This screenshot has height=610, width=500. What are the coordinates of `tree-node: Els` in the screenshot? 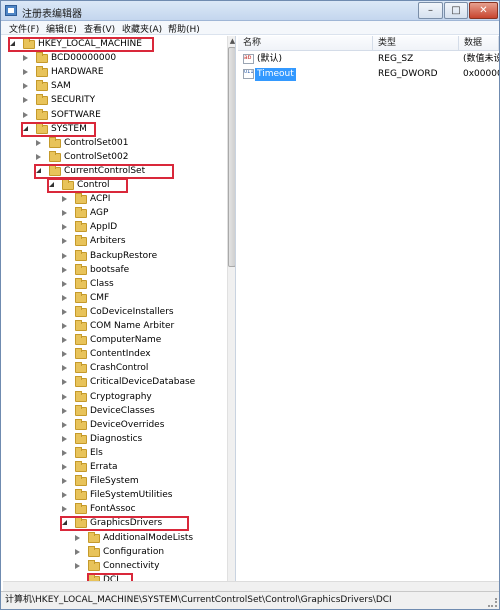 It's located at (114, 453).